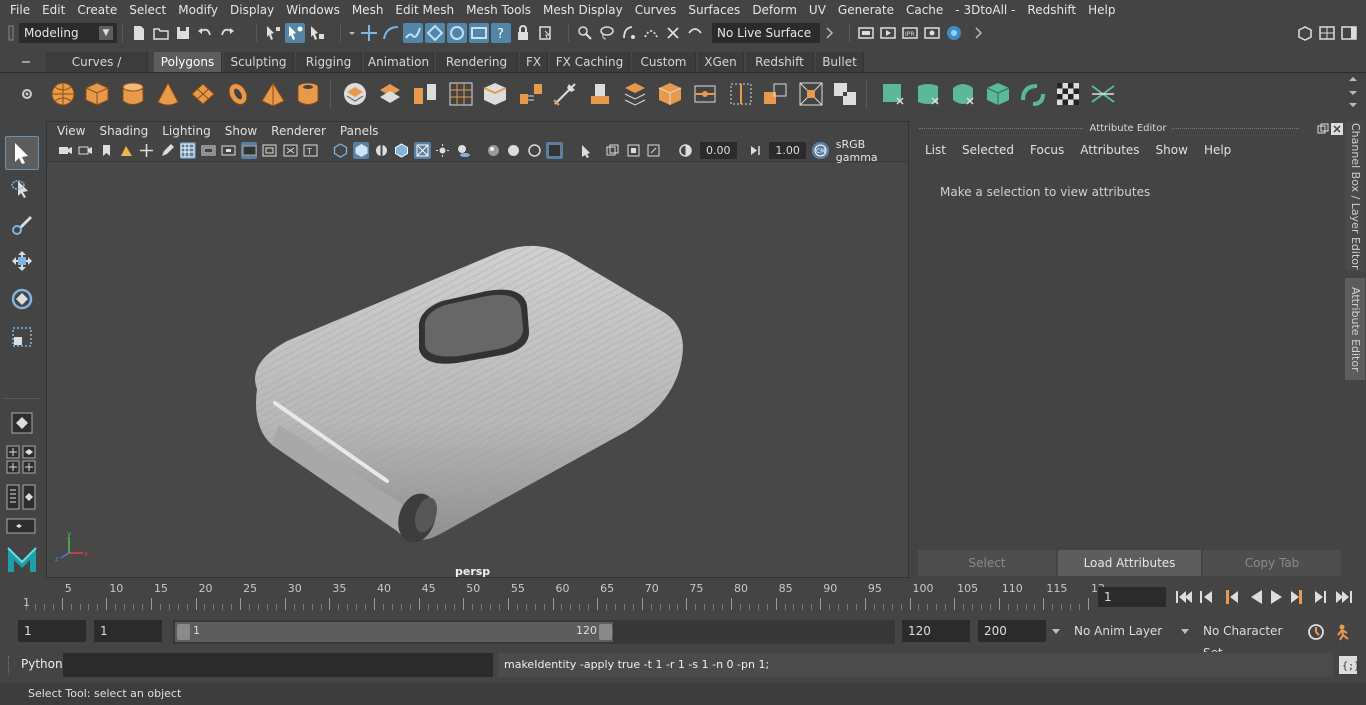 Image resolution: width=1366 pixels, height=705 pixels. What do you see at coordinates (893, 94) in the screenshot?
I see `uv-planar-icon` at bounding box center [893, 94].